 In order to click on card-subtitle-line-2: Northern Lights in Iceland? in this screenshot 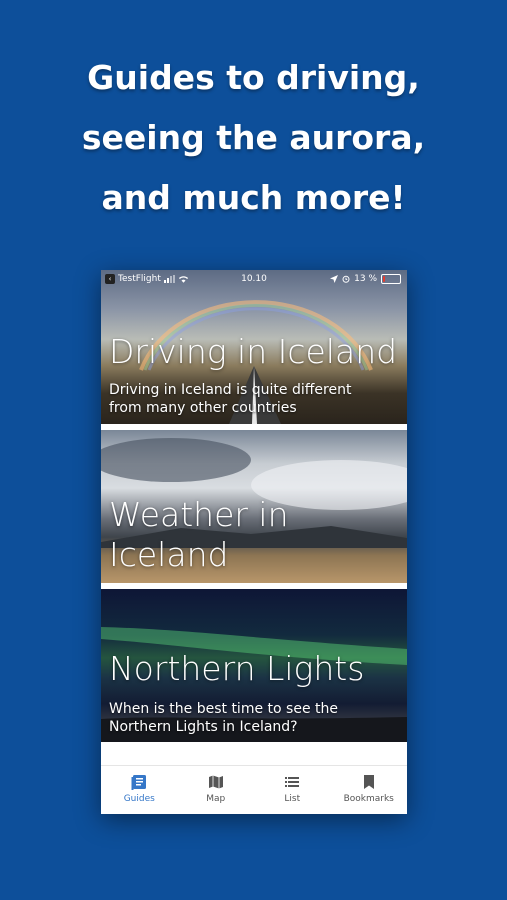, I will do `click(203, 727)`.